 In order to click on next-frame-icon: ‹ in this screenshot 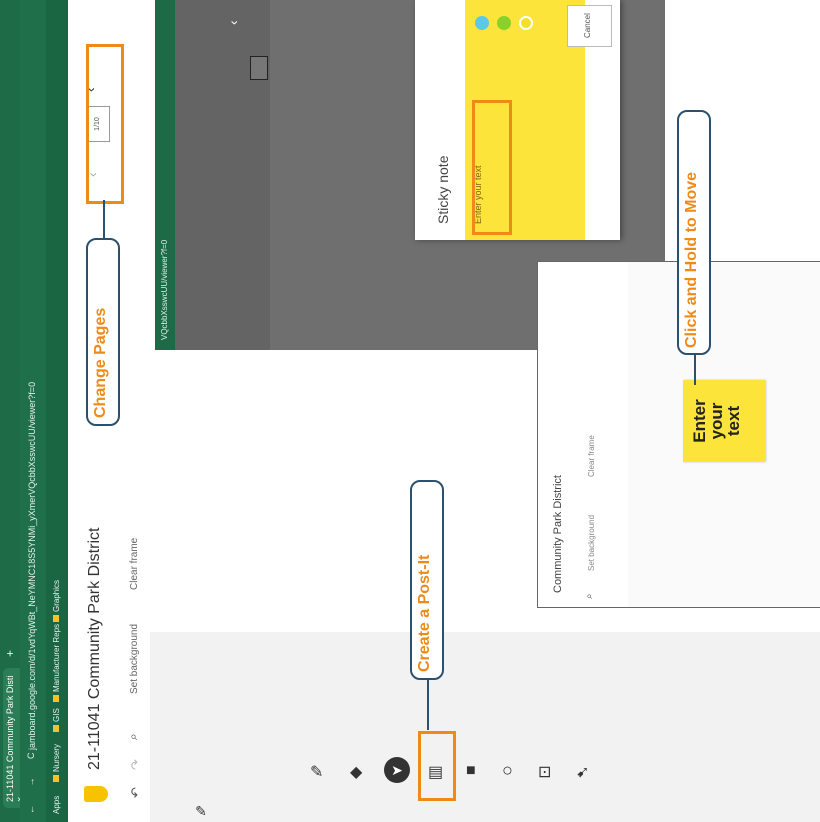, I will do `click(233, 22)`.